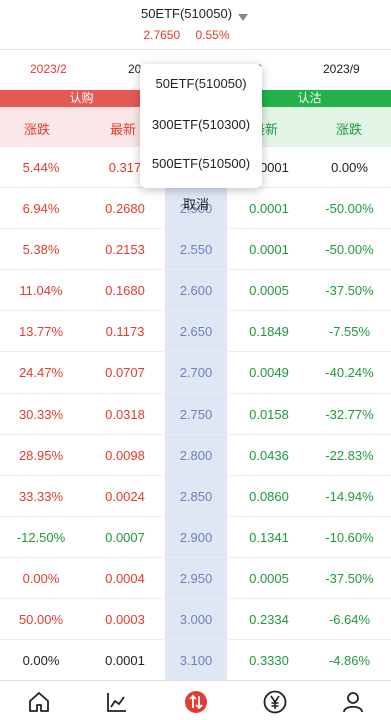 Image resolution: width=391 pixels, height=720 pixels. I want to click on chart-icon, so click(117, 702).